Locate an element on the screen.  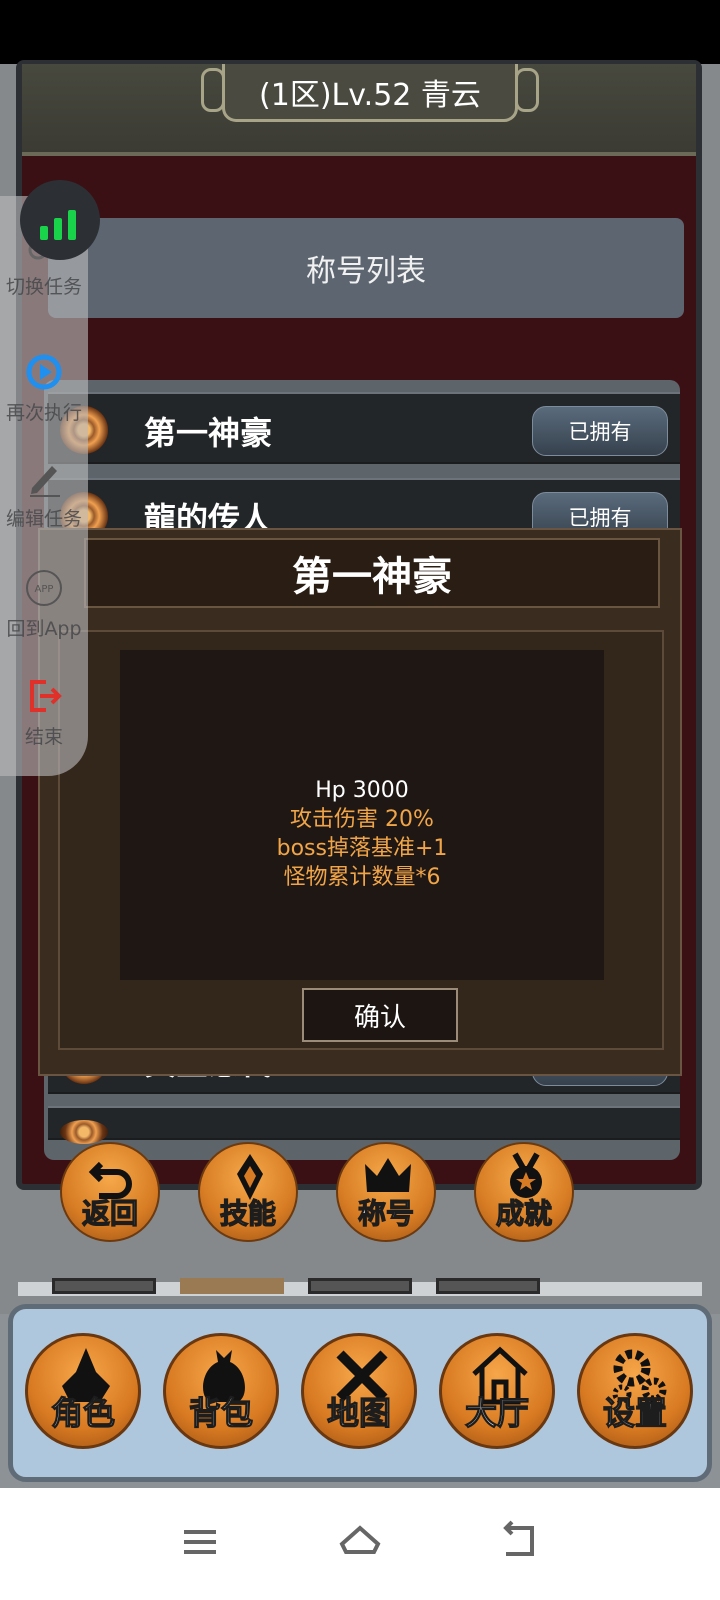
character-button: 角色 is located at coordinates (83, 1391).